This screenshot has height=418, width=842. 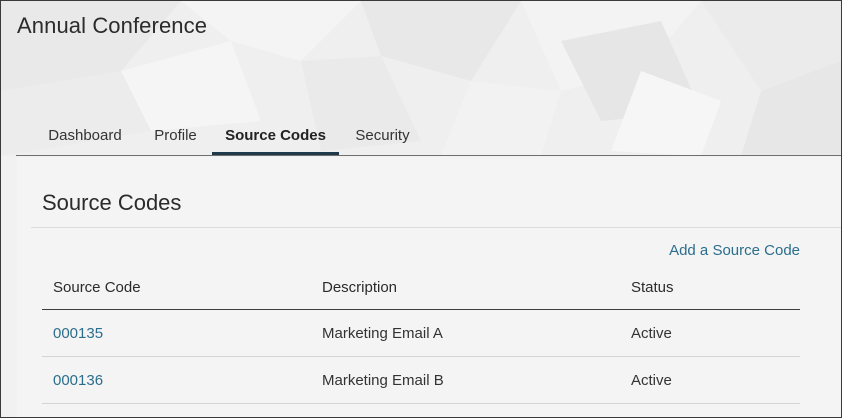 I want to click on section-divider, so click(x=436, y=227).